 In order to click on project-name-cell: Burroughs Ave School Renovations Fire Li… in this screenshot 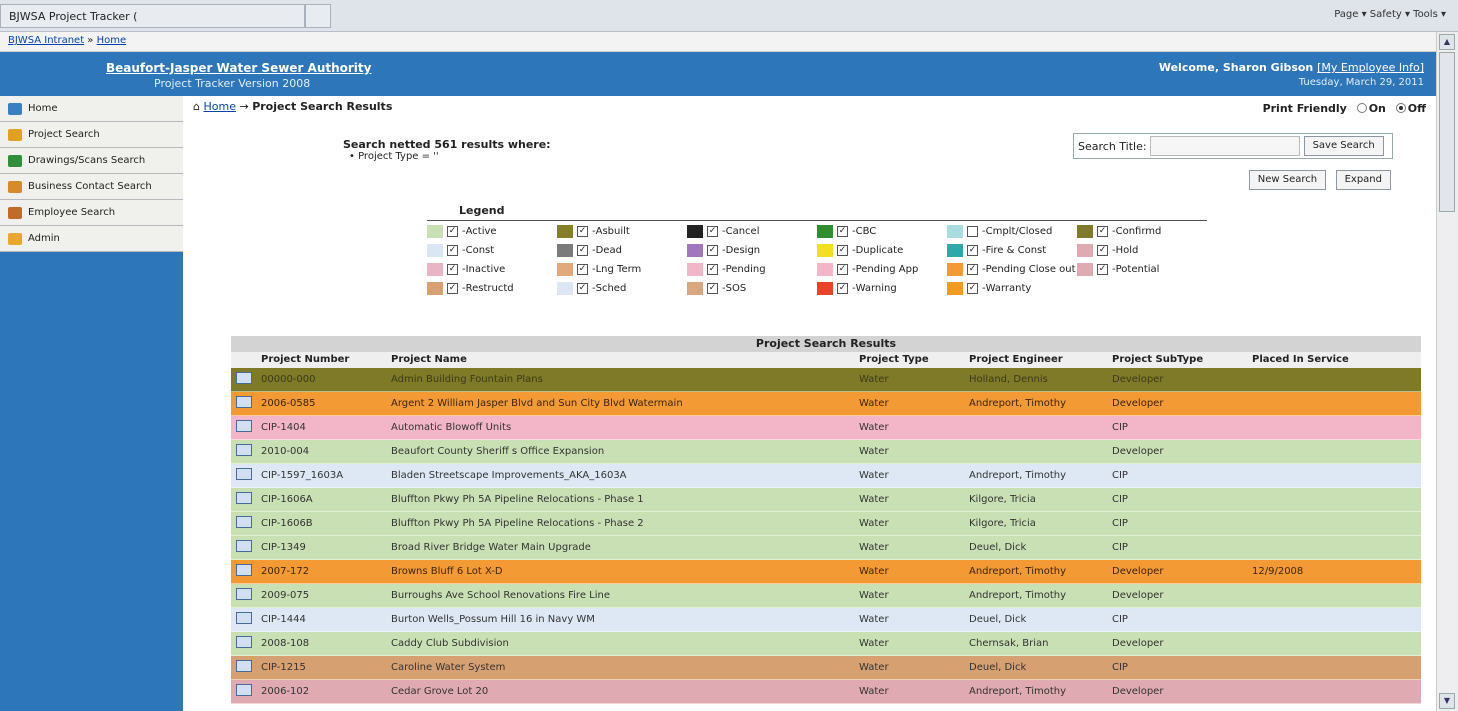, I will do `click(625, 595)`.